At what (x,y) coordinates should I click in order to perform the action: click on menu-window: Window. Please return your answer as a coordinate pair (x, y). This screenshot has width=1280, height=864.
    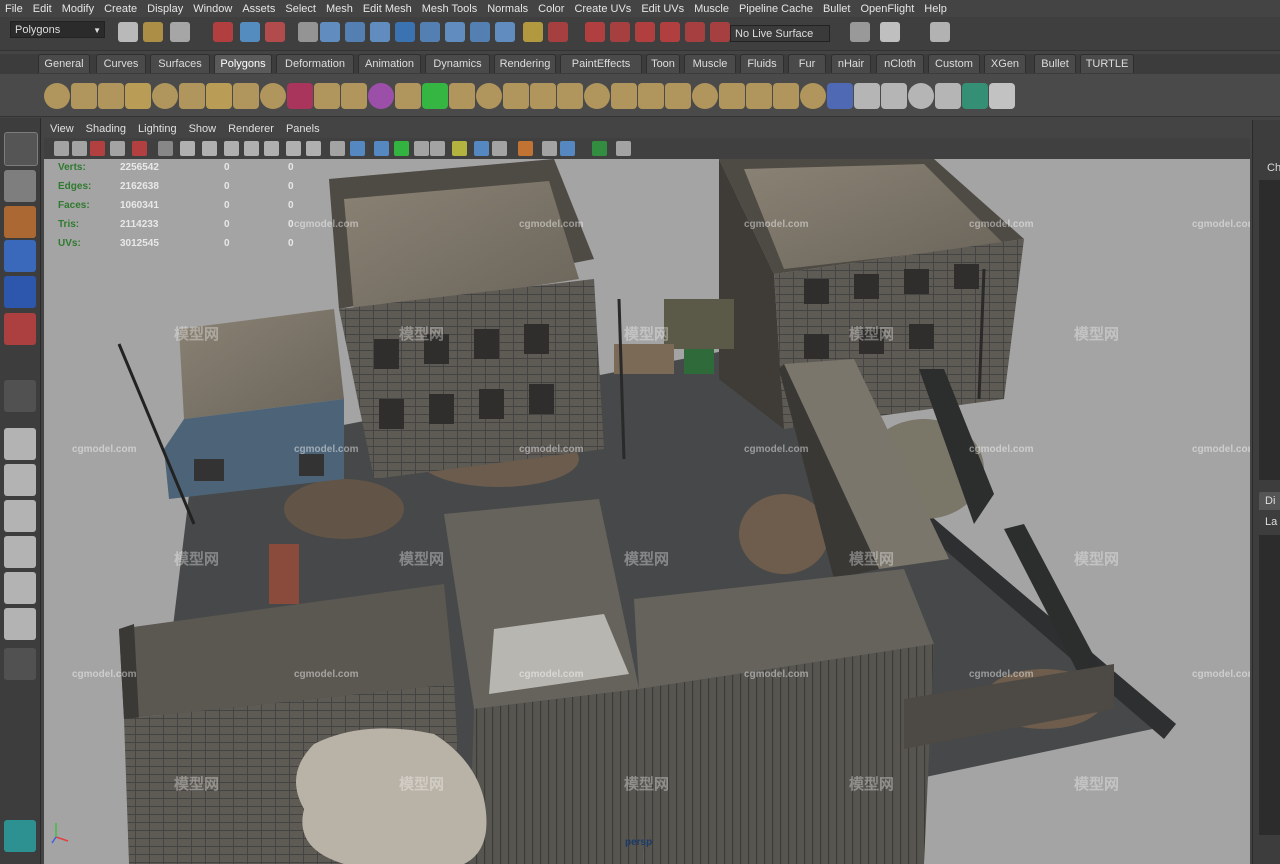
    Looking at the image, I should click on (212, 9).